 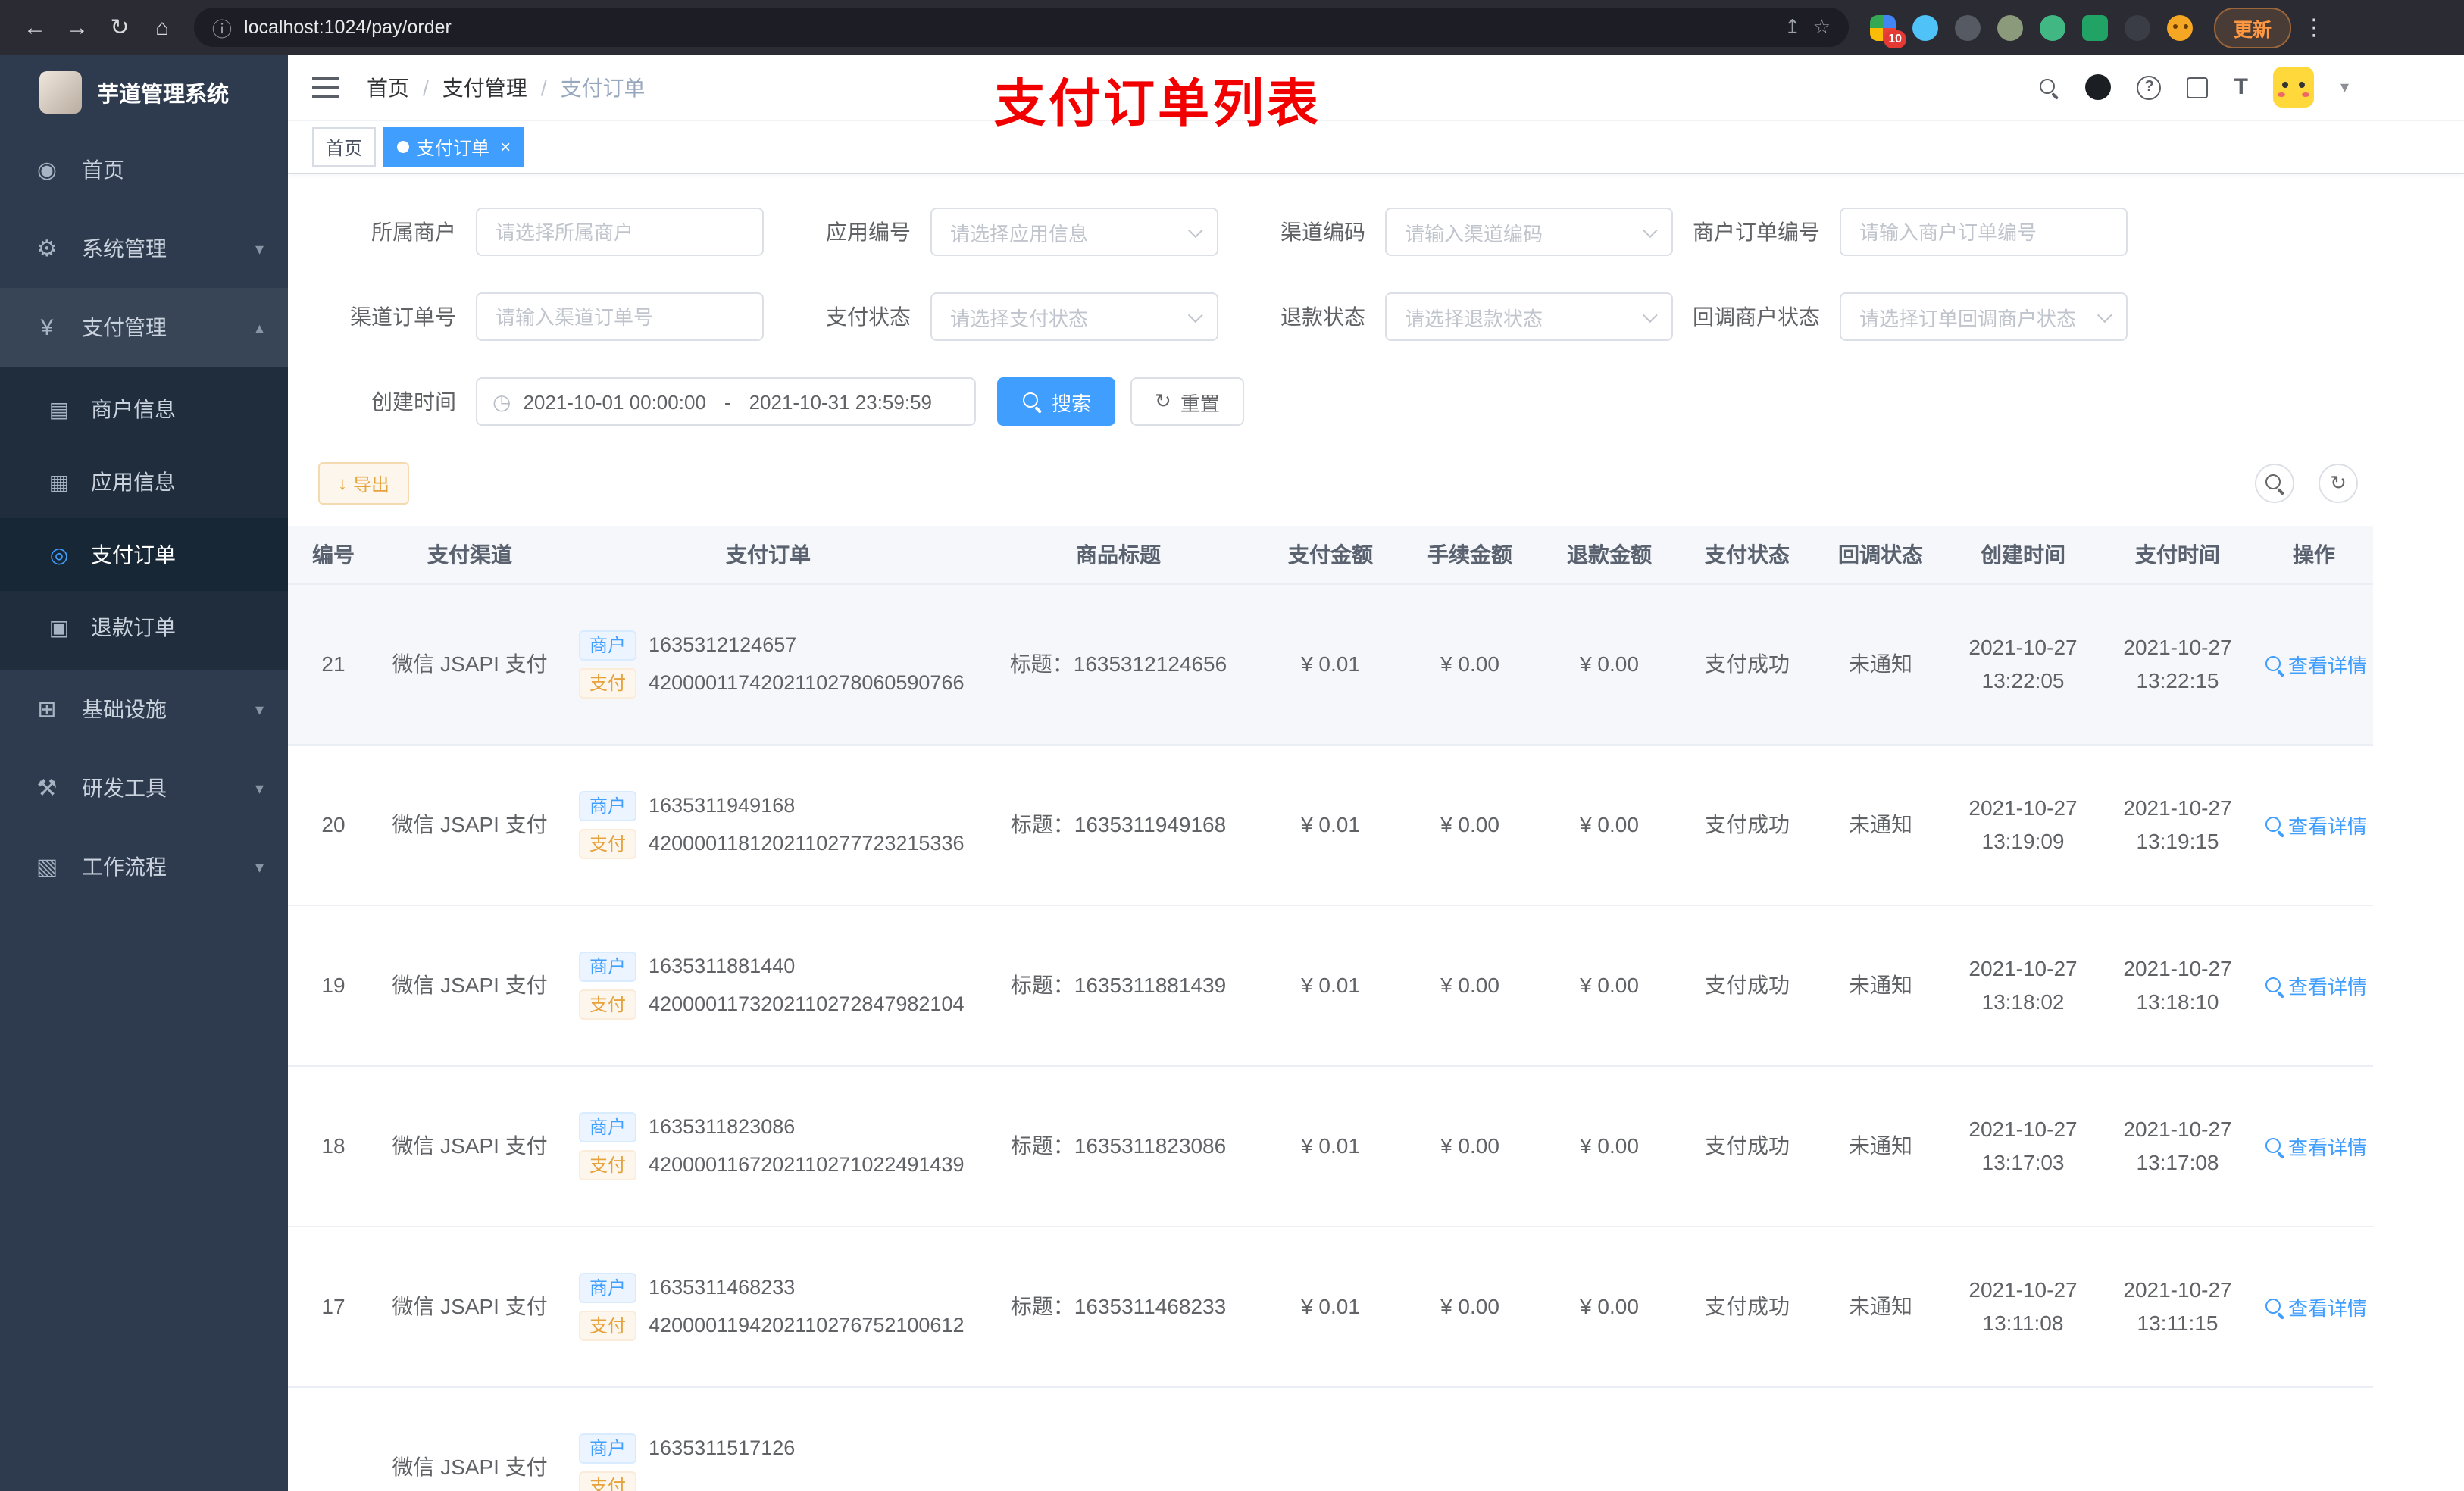 I want to click on sidebar-item-pay-order: ◎ 支付订单, so click(x=144, y=554).